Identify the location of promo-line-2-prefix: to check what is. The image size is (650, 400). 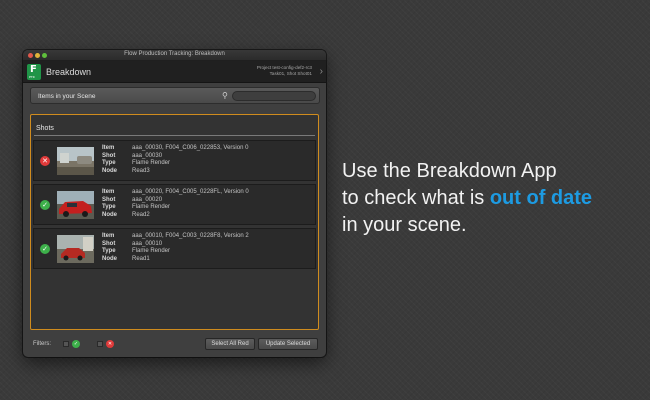
(416, 198).